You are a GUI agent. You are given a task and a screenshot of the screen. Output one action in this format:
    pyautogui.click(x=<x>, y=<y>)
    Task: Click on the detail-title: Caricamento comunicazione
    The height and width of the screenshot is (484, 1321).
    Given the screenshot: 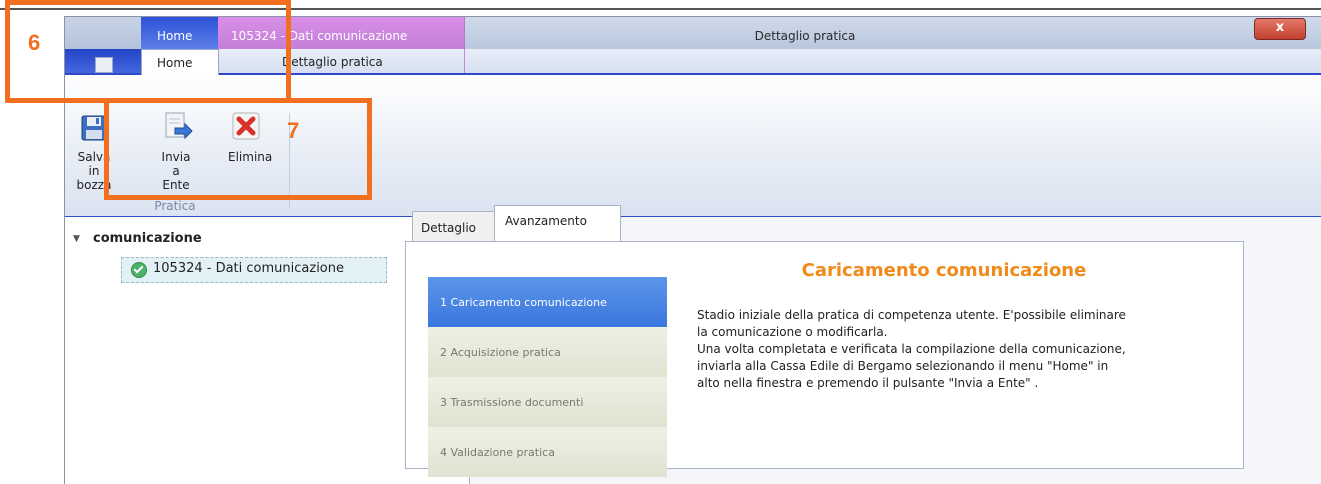 What is the action you would take?
    pyautogui.click(x=944, y=270)
    